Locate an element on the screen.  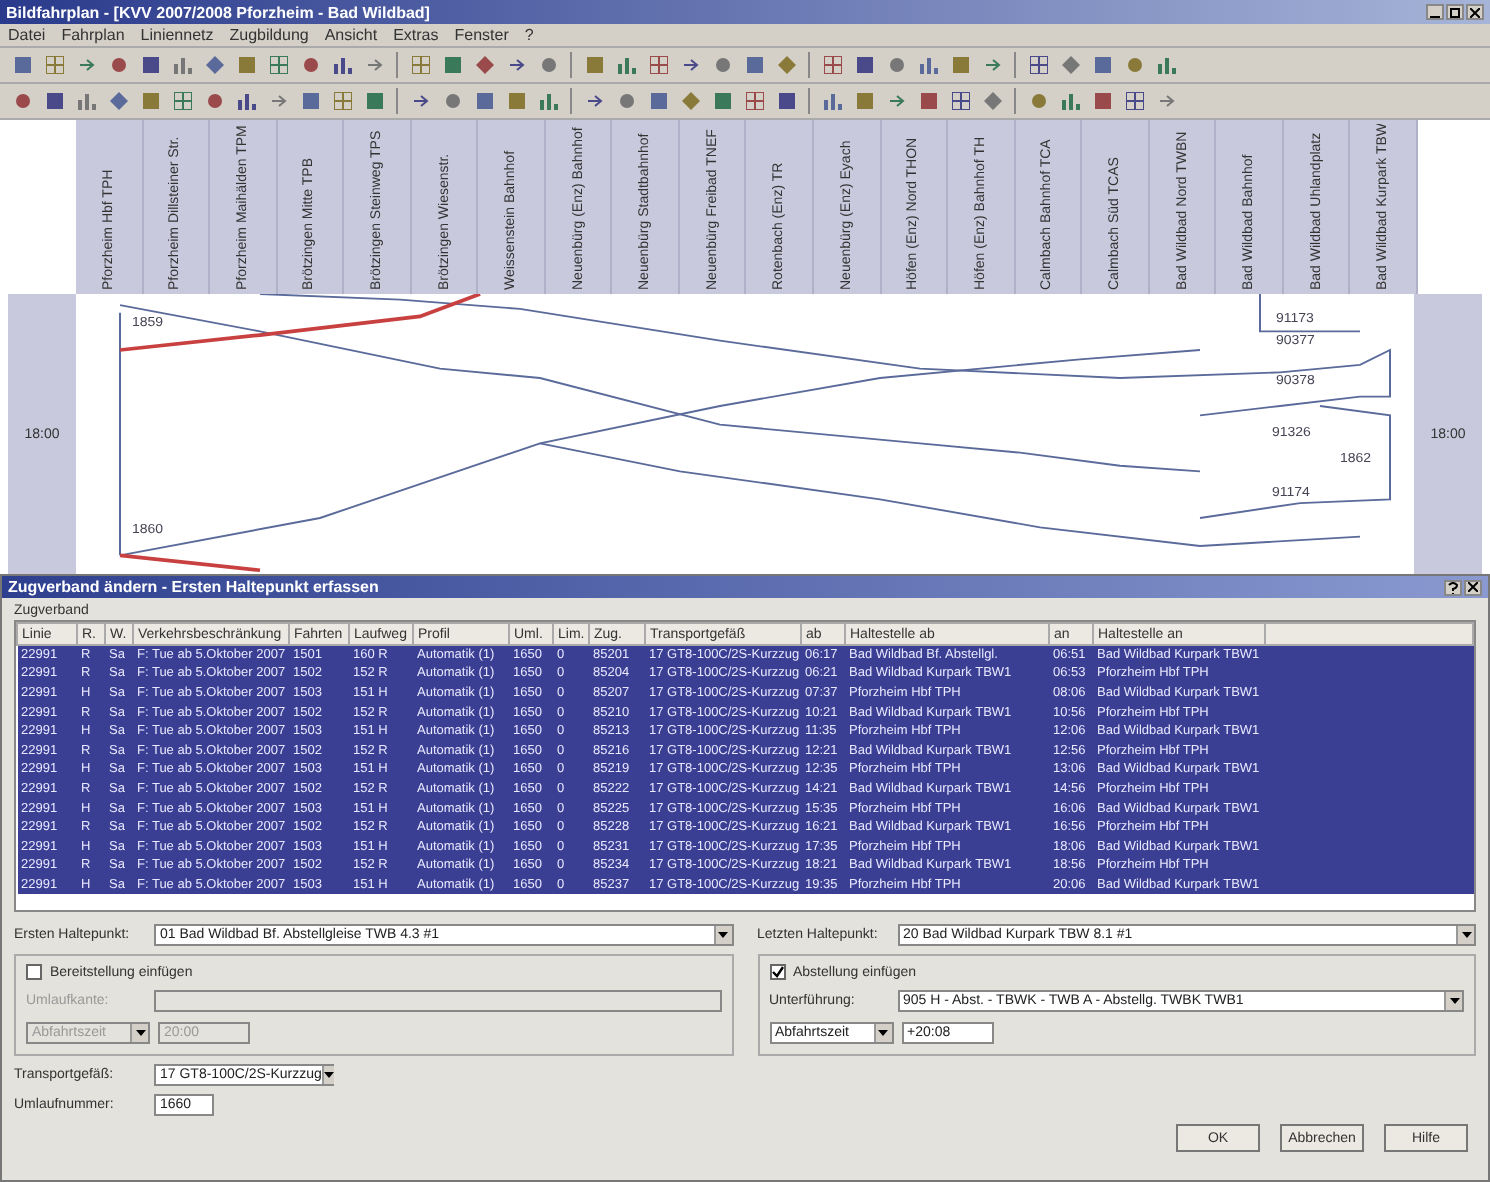
menu-item: Liniennetz is located at coordinates (177, 35).